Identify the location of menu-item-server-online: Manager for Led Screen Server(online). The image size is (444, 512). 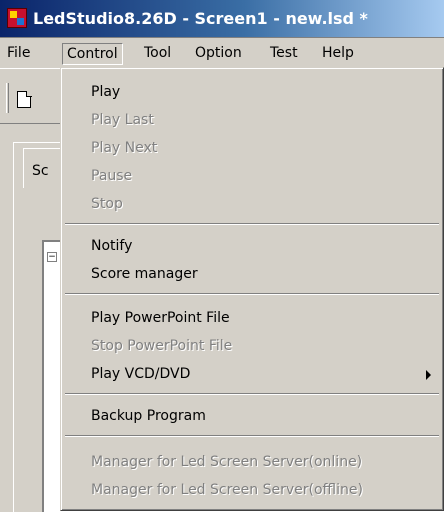
(252, 463).